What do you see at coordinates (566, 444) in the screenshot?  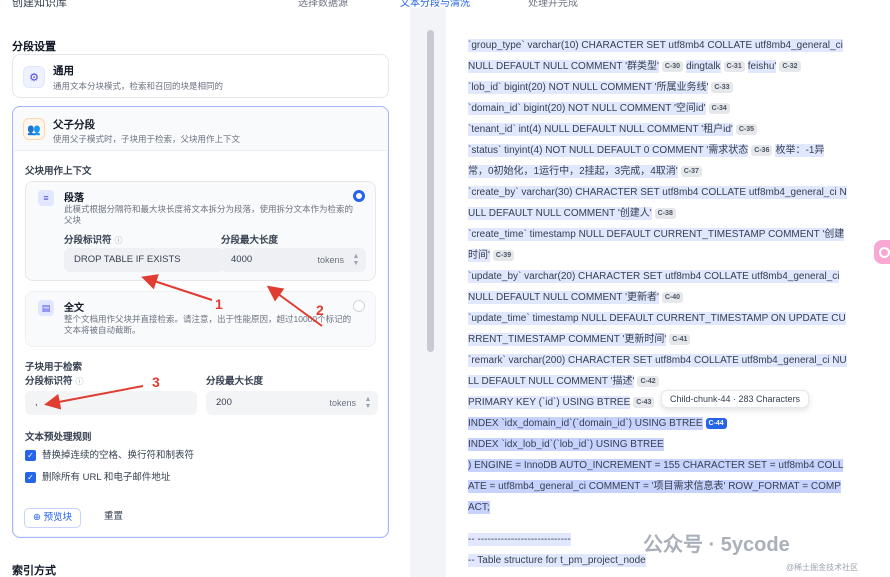 I see `preview-line-chunk44: INDEX `idx_lob_id`(`lob_id`) USING BTREE` at bounding box center [566, 444].